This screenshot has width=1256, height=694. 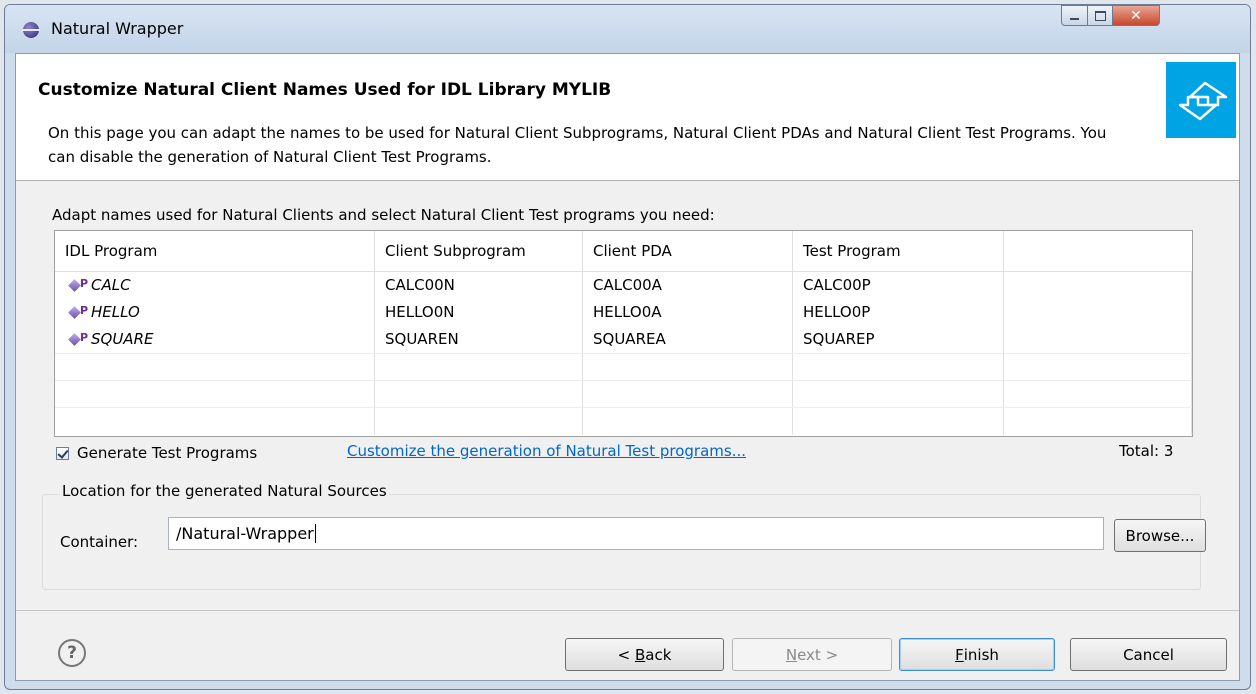 I want to click on minimize-icon, so click(x=1074, y=18).